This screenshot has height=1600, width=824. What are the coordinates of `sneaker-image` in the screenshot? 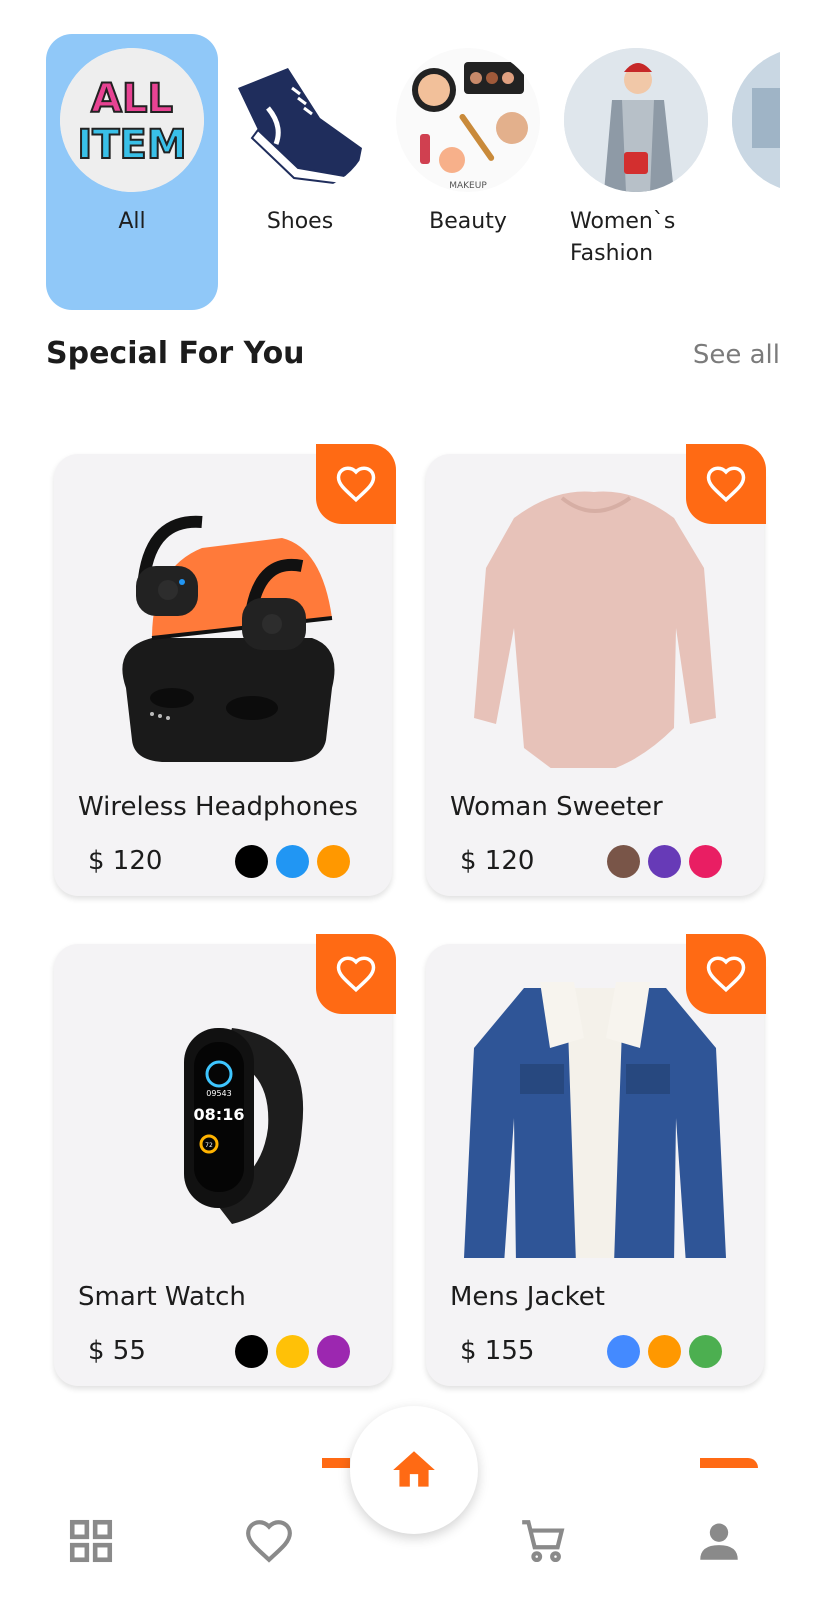 It's located at (300, 120).